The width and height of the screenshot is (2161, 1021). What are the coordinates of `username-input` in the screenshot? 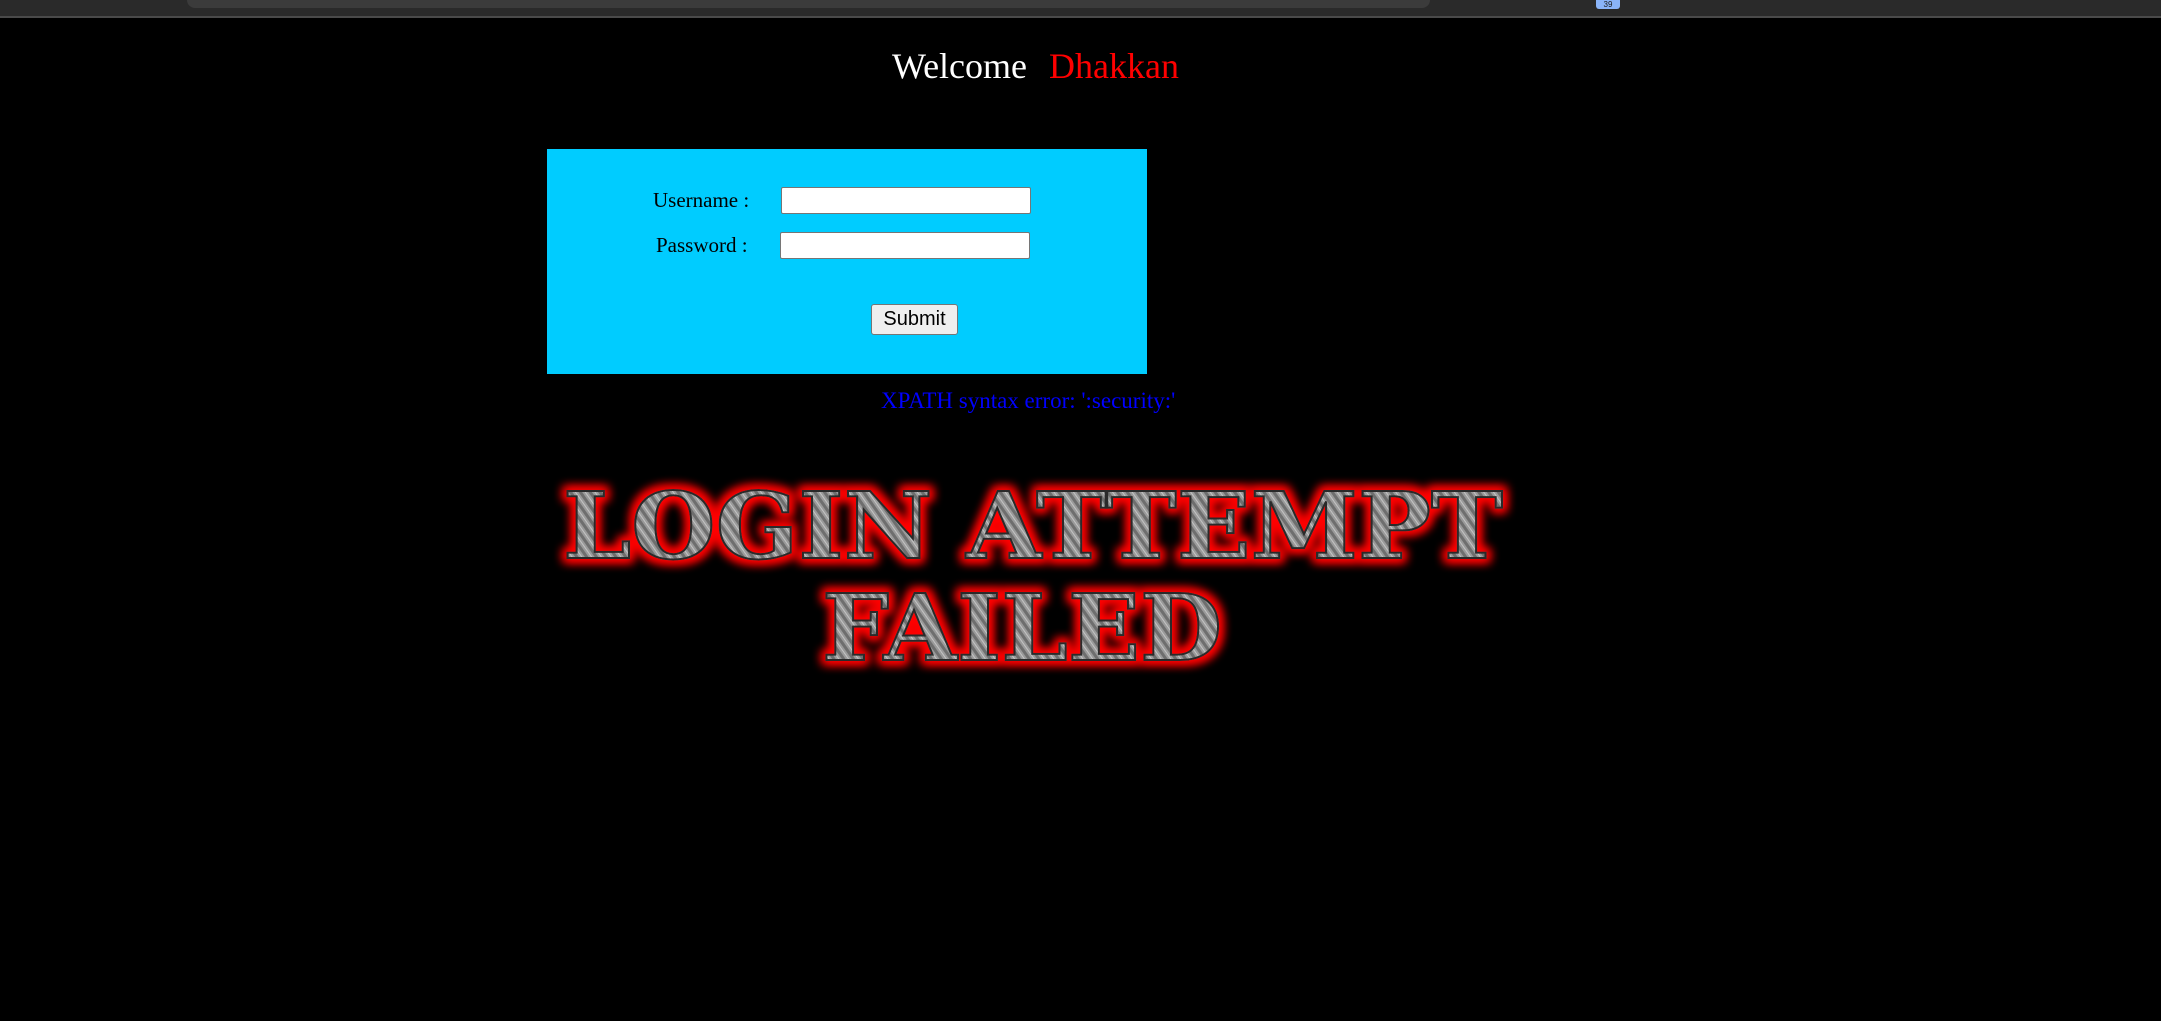 It's located at (906, 200).